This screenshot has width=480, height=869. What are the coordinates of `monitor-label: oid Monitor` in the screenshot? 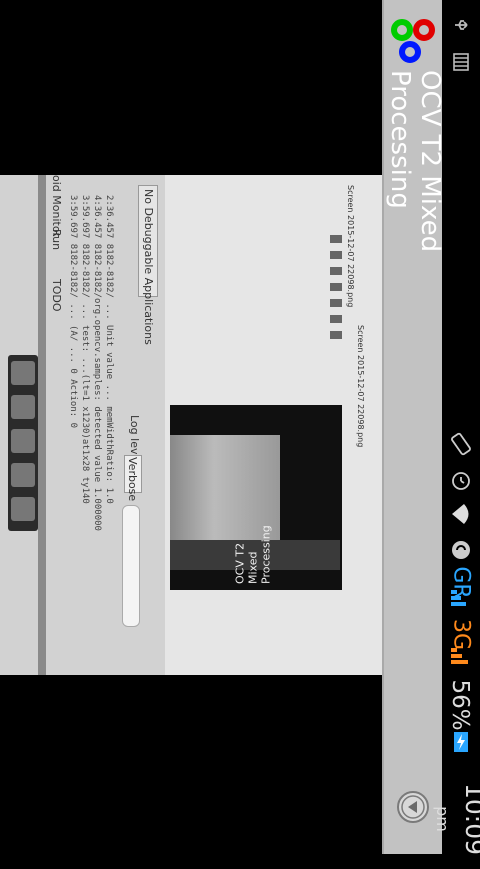 It's located at (56, 206).